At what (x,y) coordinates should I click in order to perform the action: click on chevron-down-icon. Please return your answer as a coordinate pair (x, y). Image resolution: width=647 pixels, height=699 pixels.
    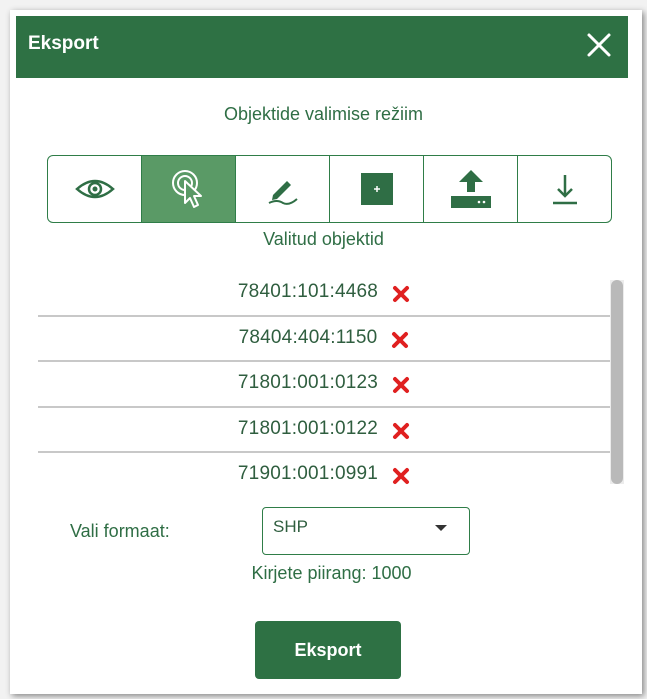
    Looking at the image, I should click on (441, 528).